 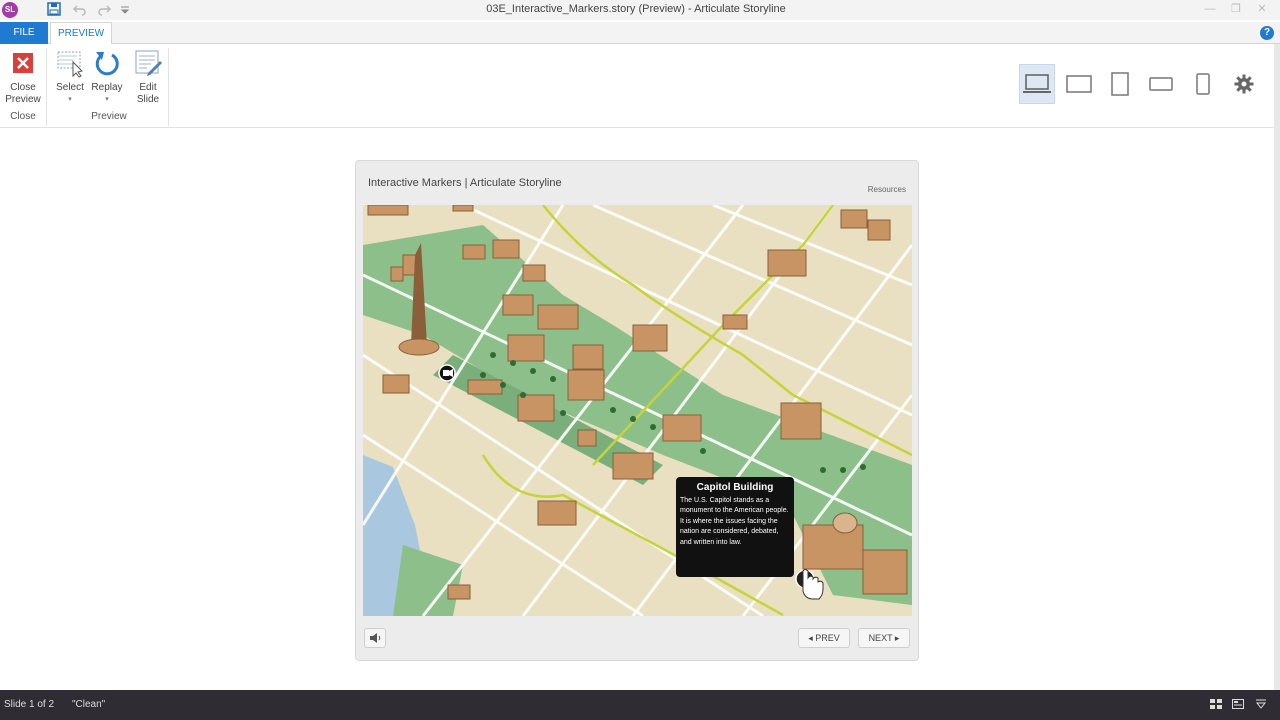 What do you see at coordinates (1262, 10) in the screenshot?
I see `close-window-button: ✕` at bounding box center [1262, 10].